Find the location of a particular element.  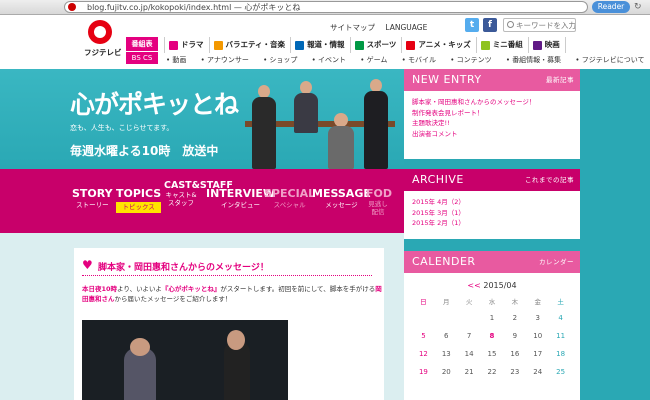

logo-eye-icon is located at coordinates (100, 32).